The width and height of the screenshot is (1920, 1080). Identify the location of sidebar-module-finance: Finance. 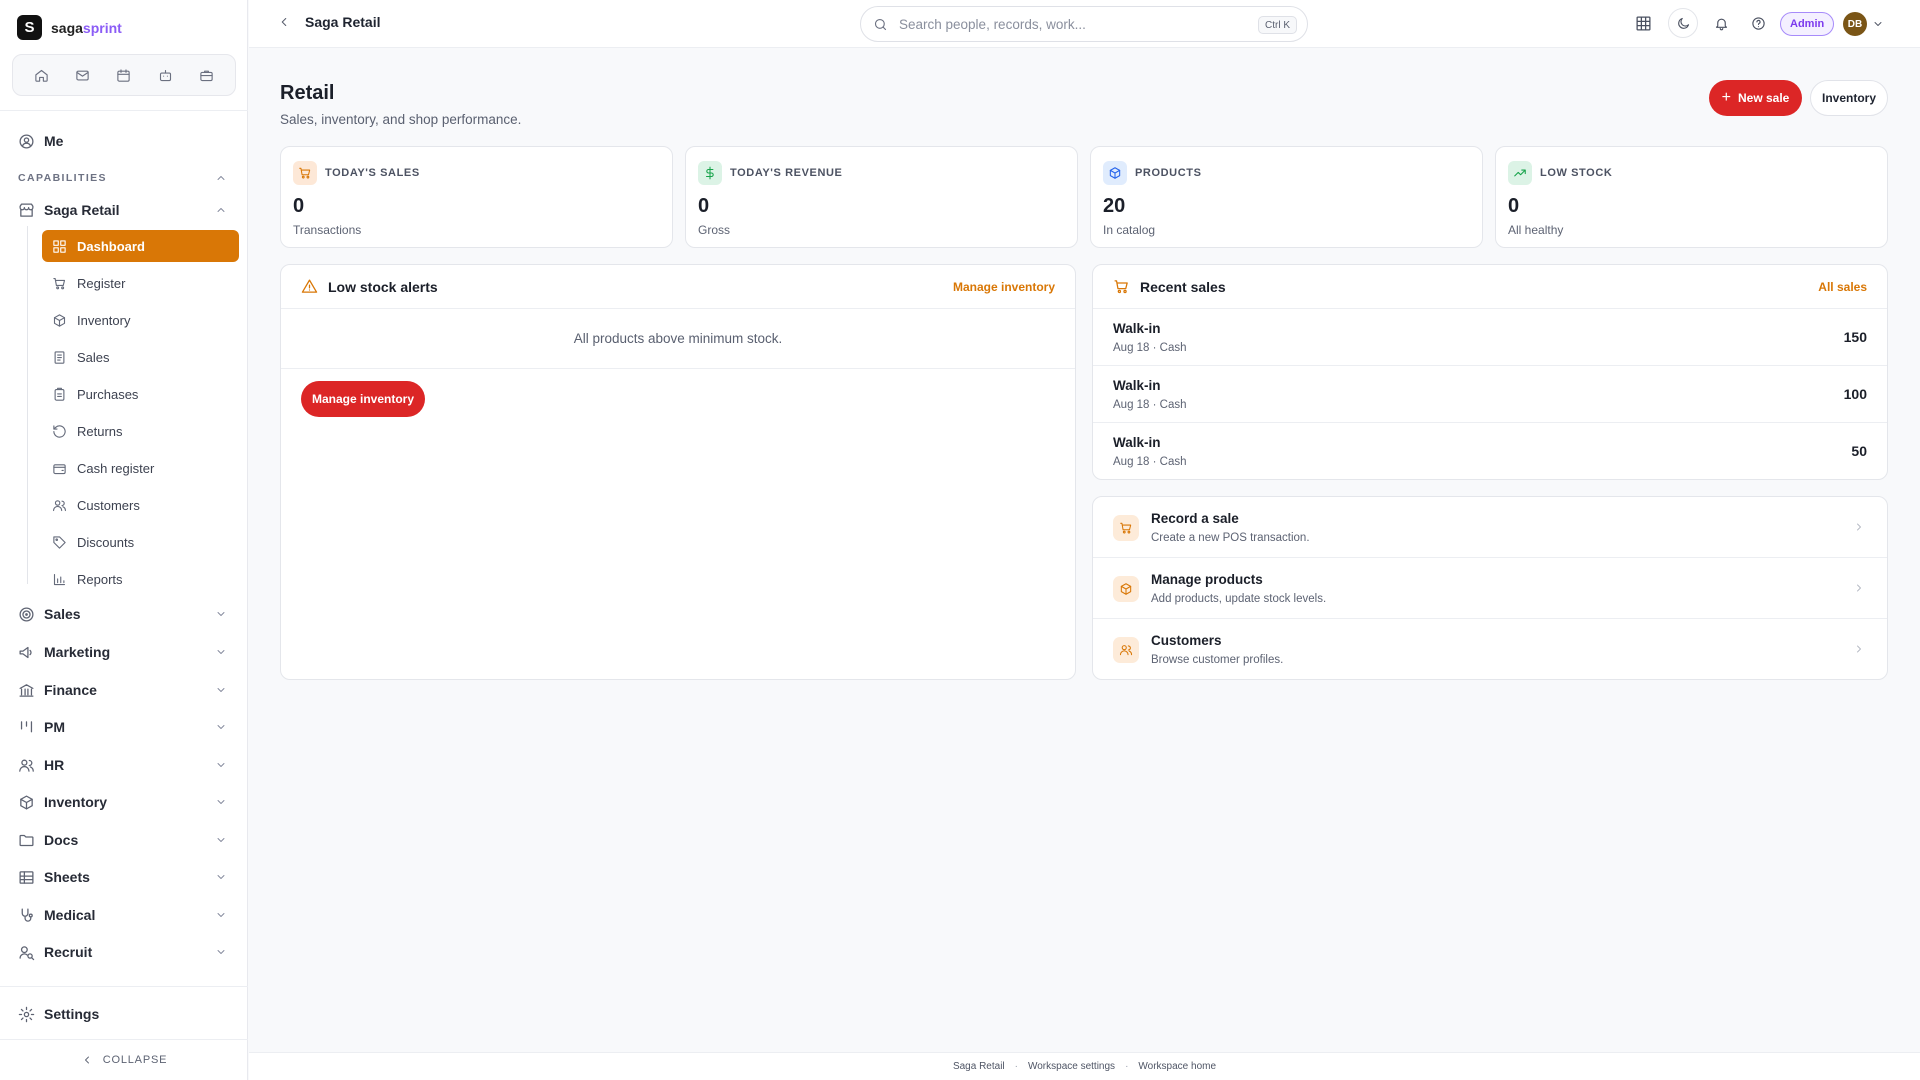
(57, 690).